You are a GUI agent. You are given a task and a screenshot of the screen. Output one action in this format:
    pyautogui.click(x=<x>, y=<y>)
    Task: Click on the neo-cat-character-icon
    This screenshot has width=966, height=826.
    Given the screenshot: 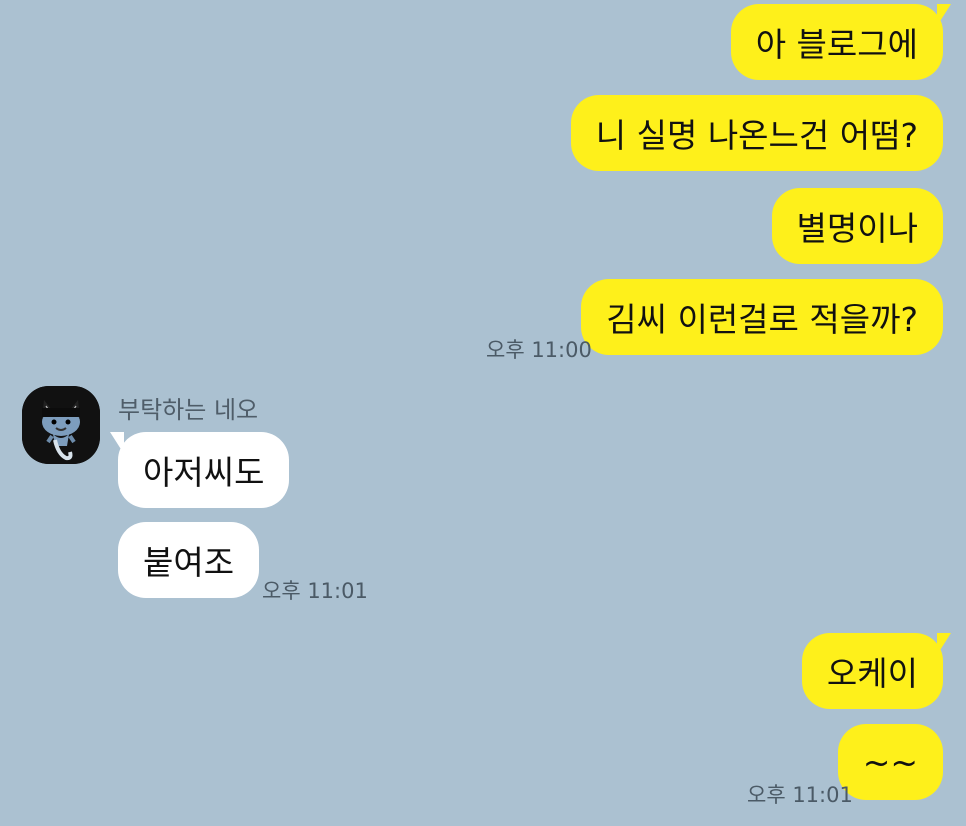 What is the action you would take?
    pyautogui.click(x=61, y=425)
    